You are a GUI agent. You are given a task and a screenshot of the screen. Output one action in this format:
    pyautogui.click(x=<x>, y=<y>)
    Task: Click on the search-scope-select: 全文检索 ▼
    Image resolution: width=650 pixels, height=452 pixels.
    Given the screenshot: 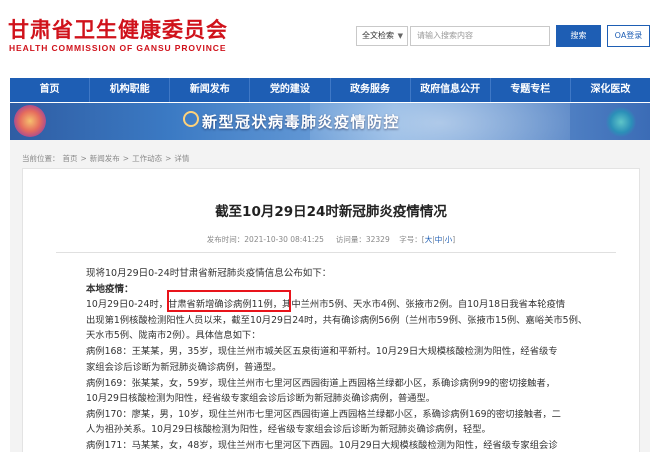 What is the action you would take?
    pyautogui.click(x=382, y=36)
    